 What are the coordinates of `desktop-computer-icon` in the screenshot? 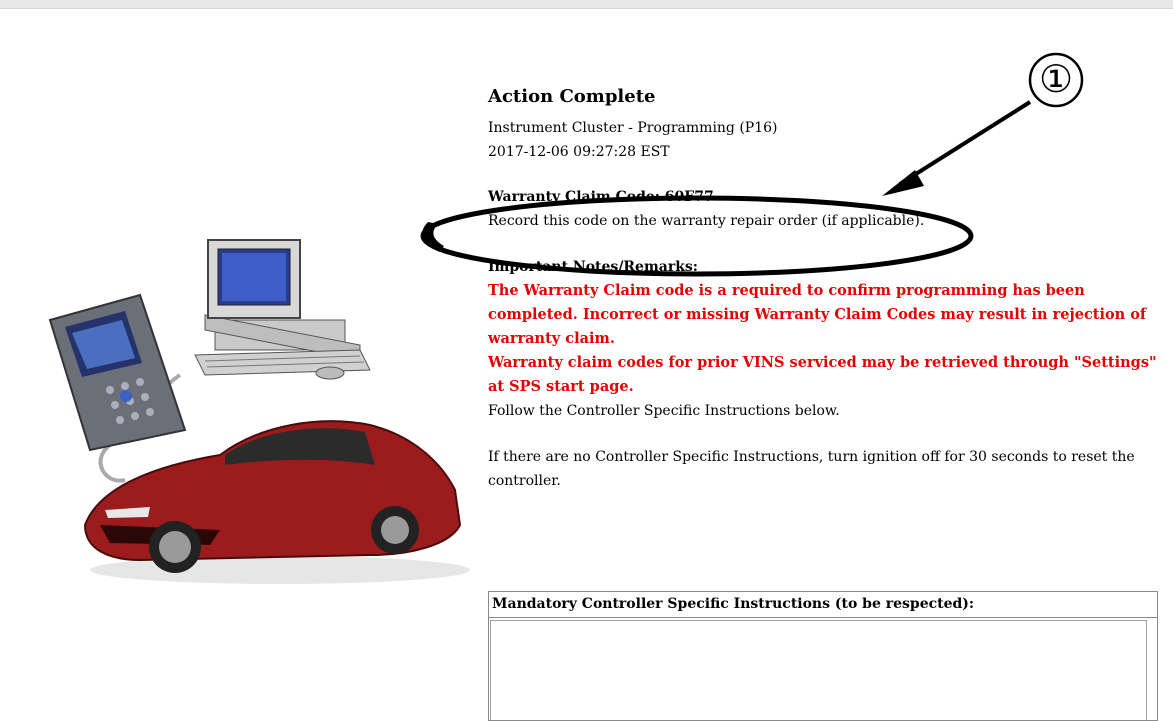 It's located at (282, 309).